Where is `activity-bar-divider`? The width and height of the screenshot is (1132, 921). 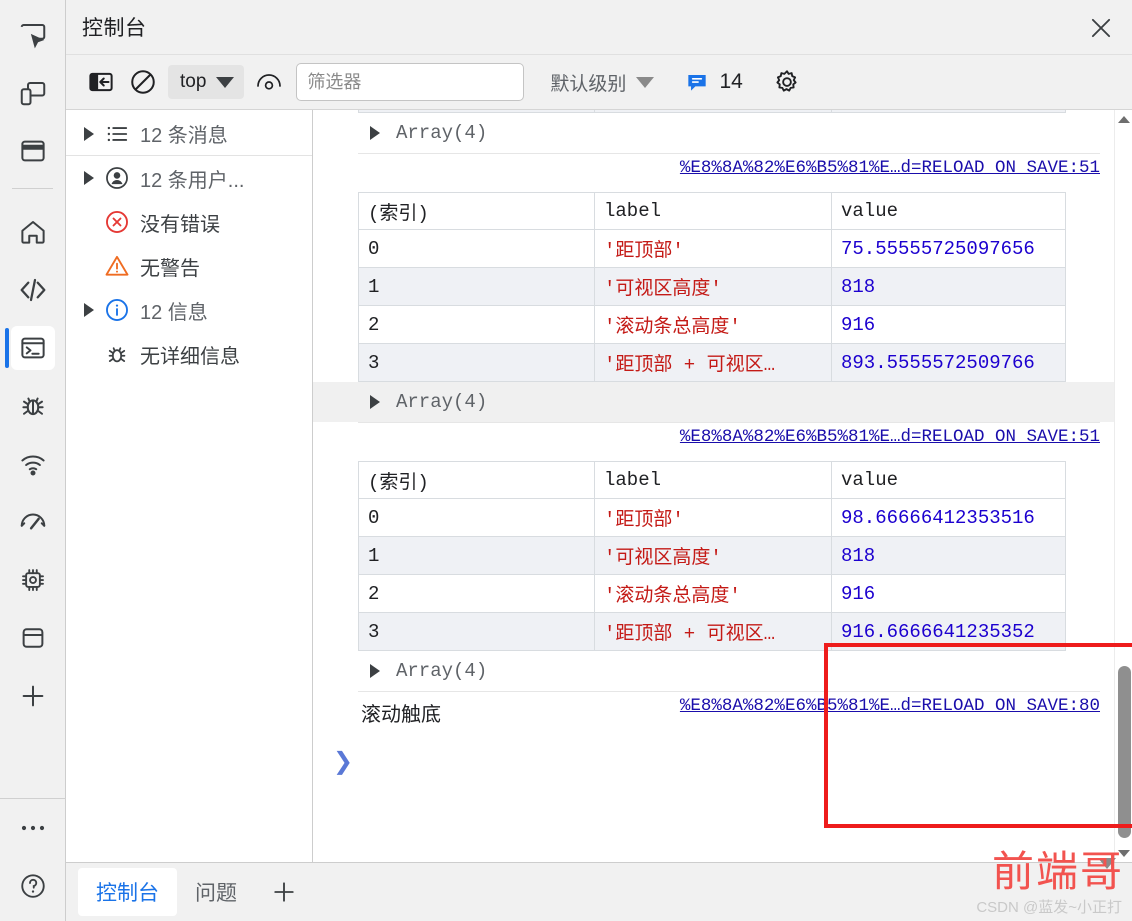 activity-bar-divider is located at coordinates (32, 188).